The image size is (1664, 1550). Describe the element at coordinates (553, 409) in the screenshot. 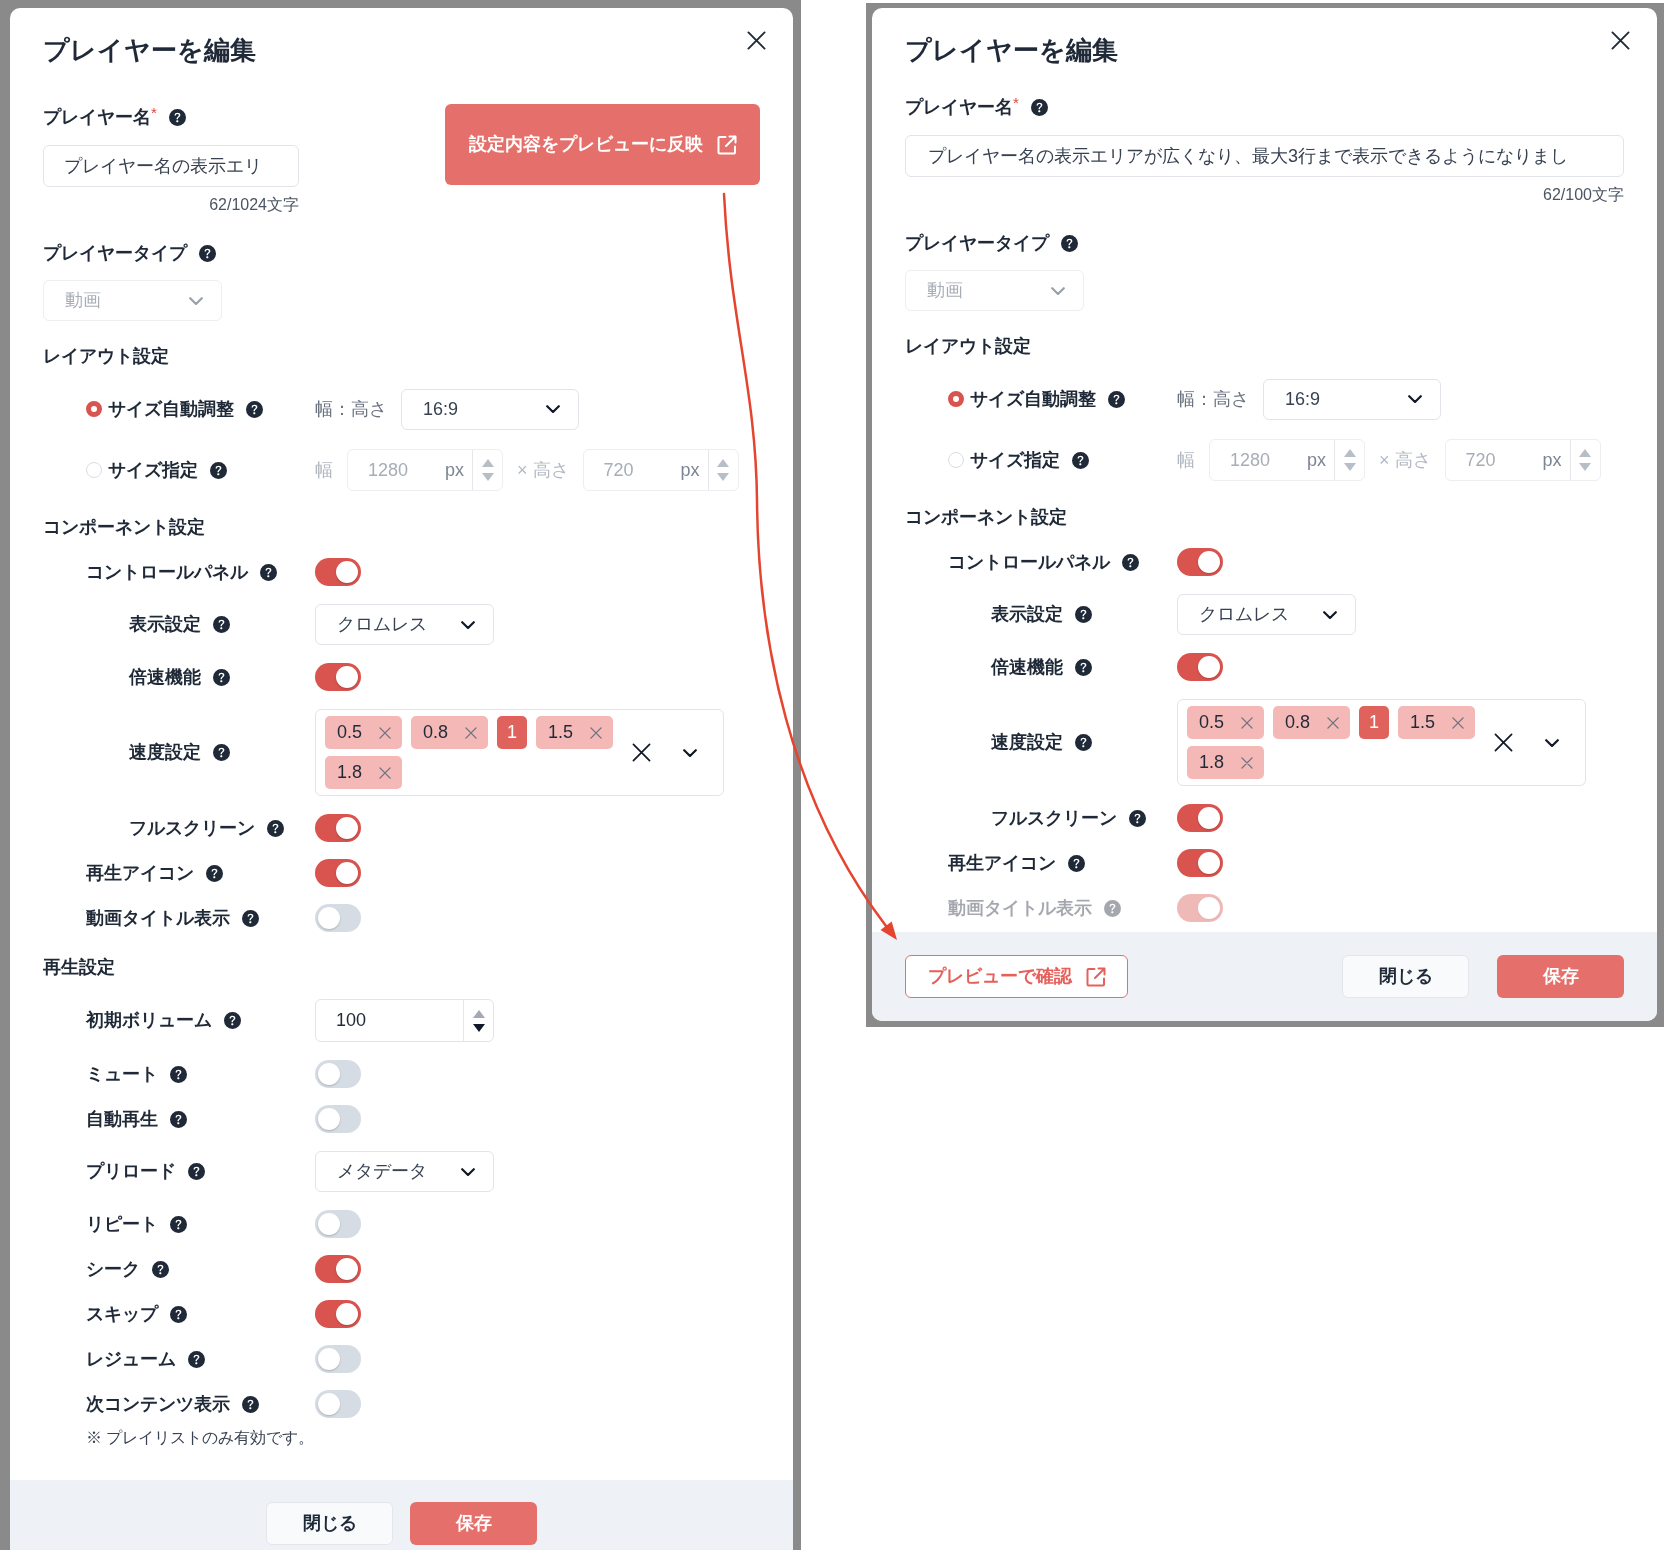

I see `chevron-down-icon` at that location.